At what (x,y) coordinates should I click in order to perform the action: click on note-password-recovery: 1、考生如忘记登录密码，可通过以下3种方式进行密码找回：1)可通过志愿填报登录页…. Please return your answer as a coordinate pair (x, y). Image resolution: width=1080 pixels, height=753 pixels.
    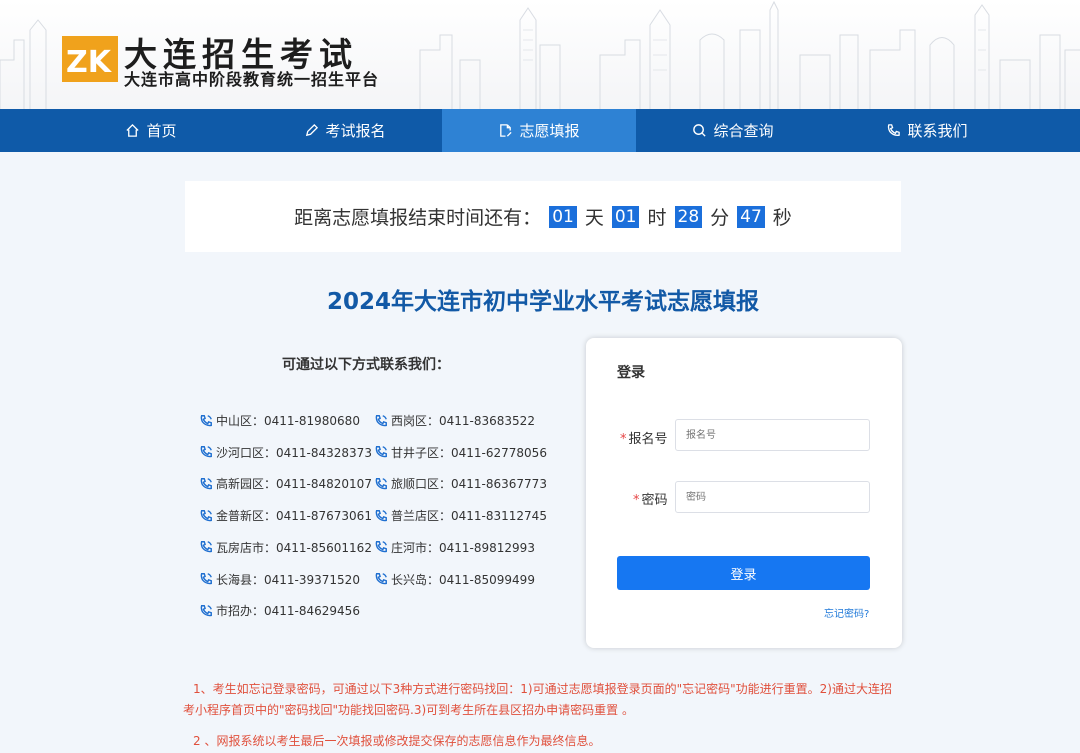
    Looking at the image, I should click on (537, 699).